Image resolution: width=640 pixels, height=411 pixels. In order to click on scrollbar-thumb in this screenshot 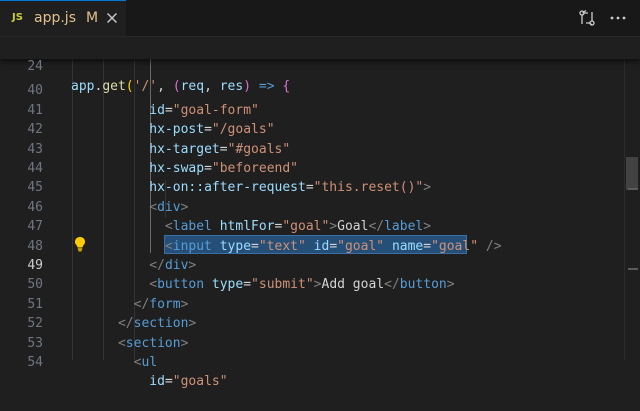, I will do `click(632, 173)`.